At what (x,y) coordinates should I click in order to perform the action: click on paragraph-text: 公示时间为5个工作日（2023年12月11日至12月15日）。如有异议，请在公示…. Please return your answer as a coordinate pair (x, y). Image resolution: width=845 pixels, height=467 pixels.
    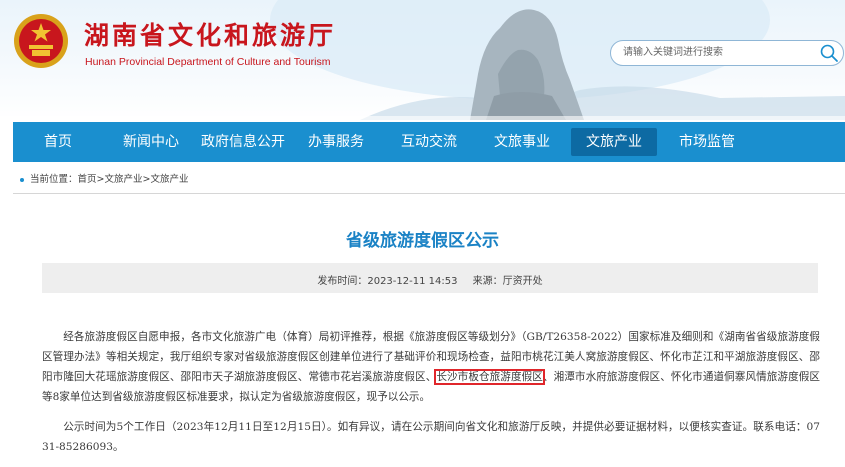
    Looking at the image, I should click on (431, 437).